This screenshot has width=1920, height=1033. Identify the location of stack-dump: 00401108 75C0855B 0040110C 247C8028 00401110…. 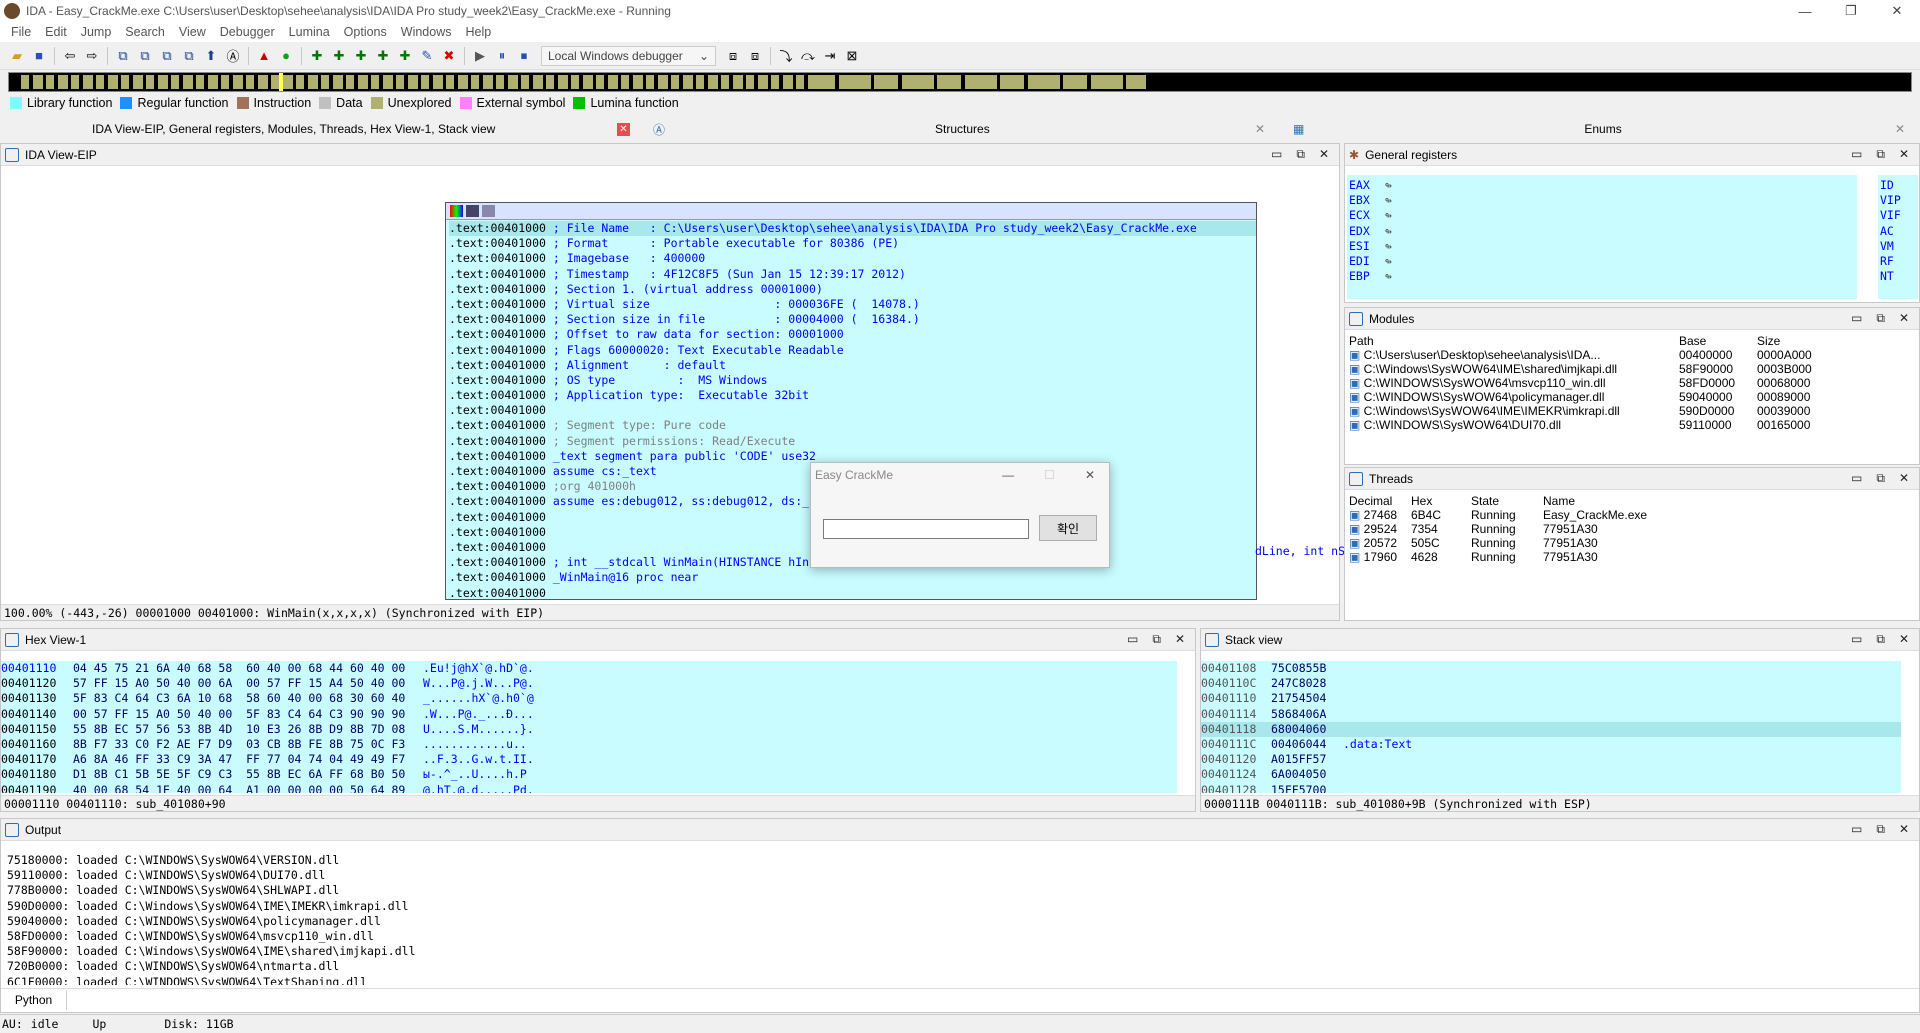
(1551, 727).